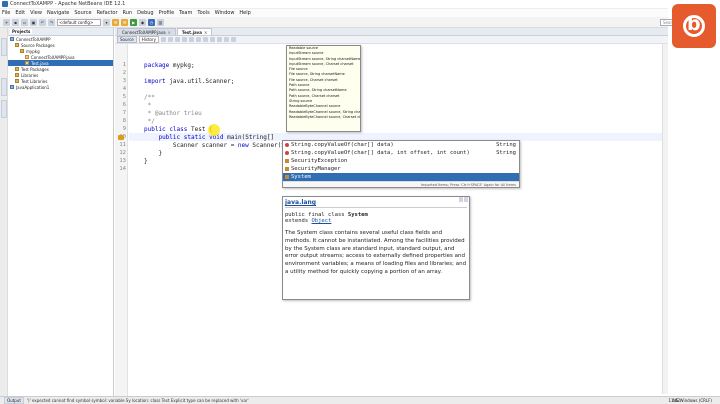  Describe the element at coordinates (4, 87) in the screenshot. I see `files-side-tab` at that location.